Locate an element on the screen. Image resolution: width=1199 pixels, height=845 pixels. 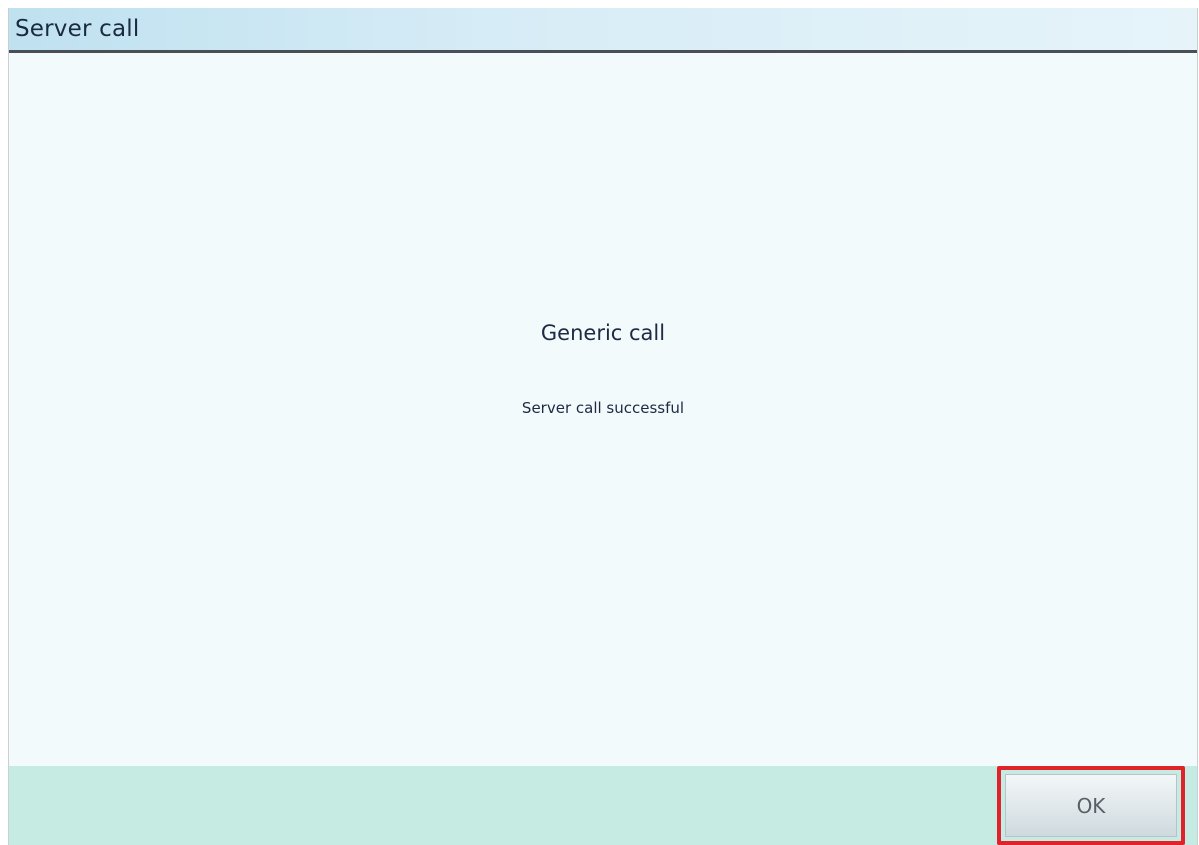
ok-button-highlight: OK is located at coordinates (1091, 805).